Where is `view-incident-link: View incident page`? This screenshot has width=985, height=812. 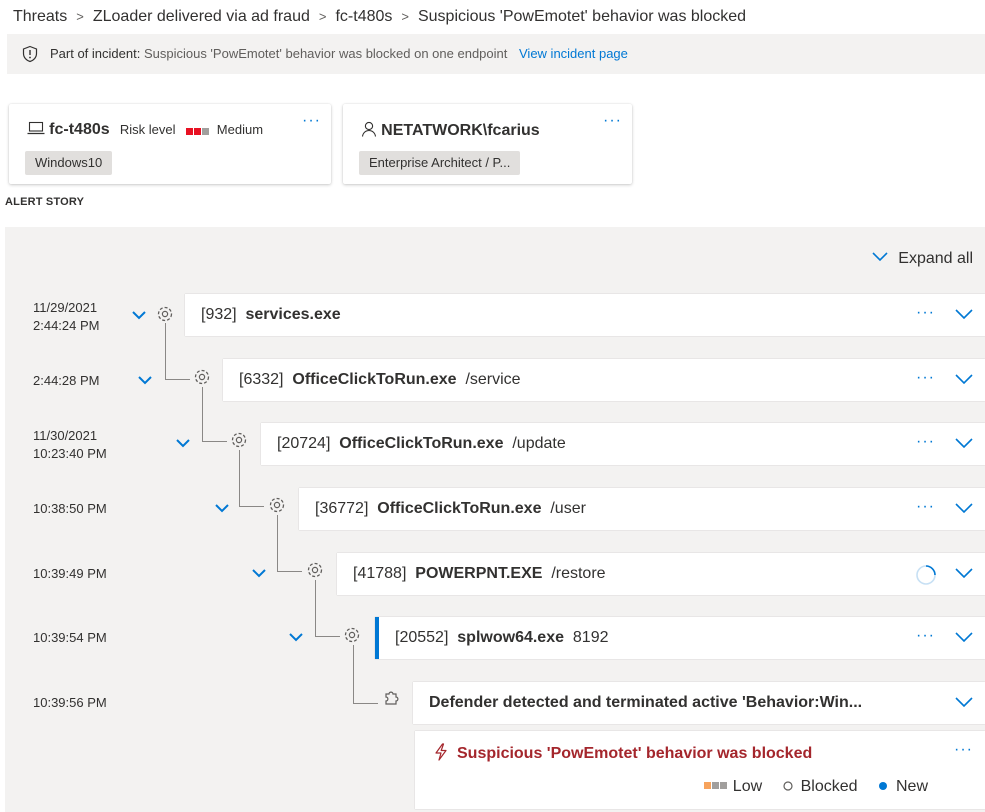 view-incident-link: View incident page is located at coordinates (573, 53).